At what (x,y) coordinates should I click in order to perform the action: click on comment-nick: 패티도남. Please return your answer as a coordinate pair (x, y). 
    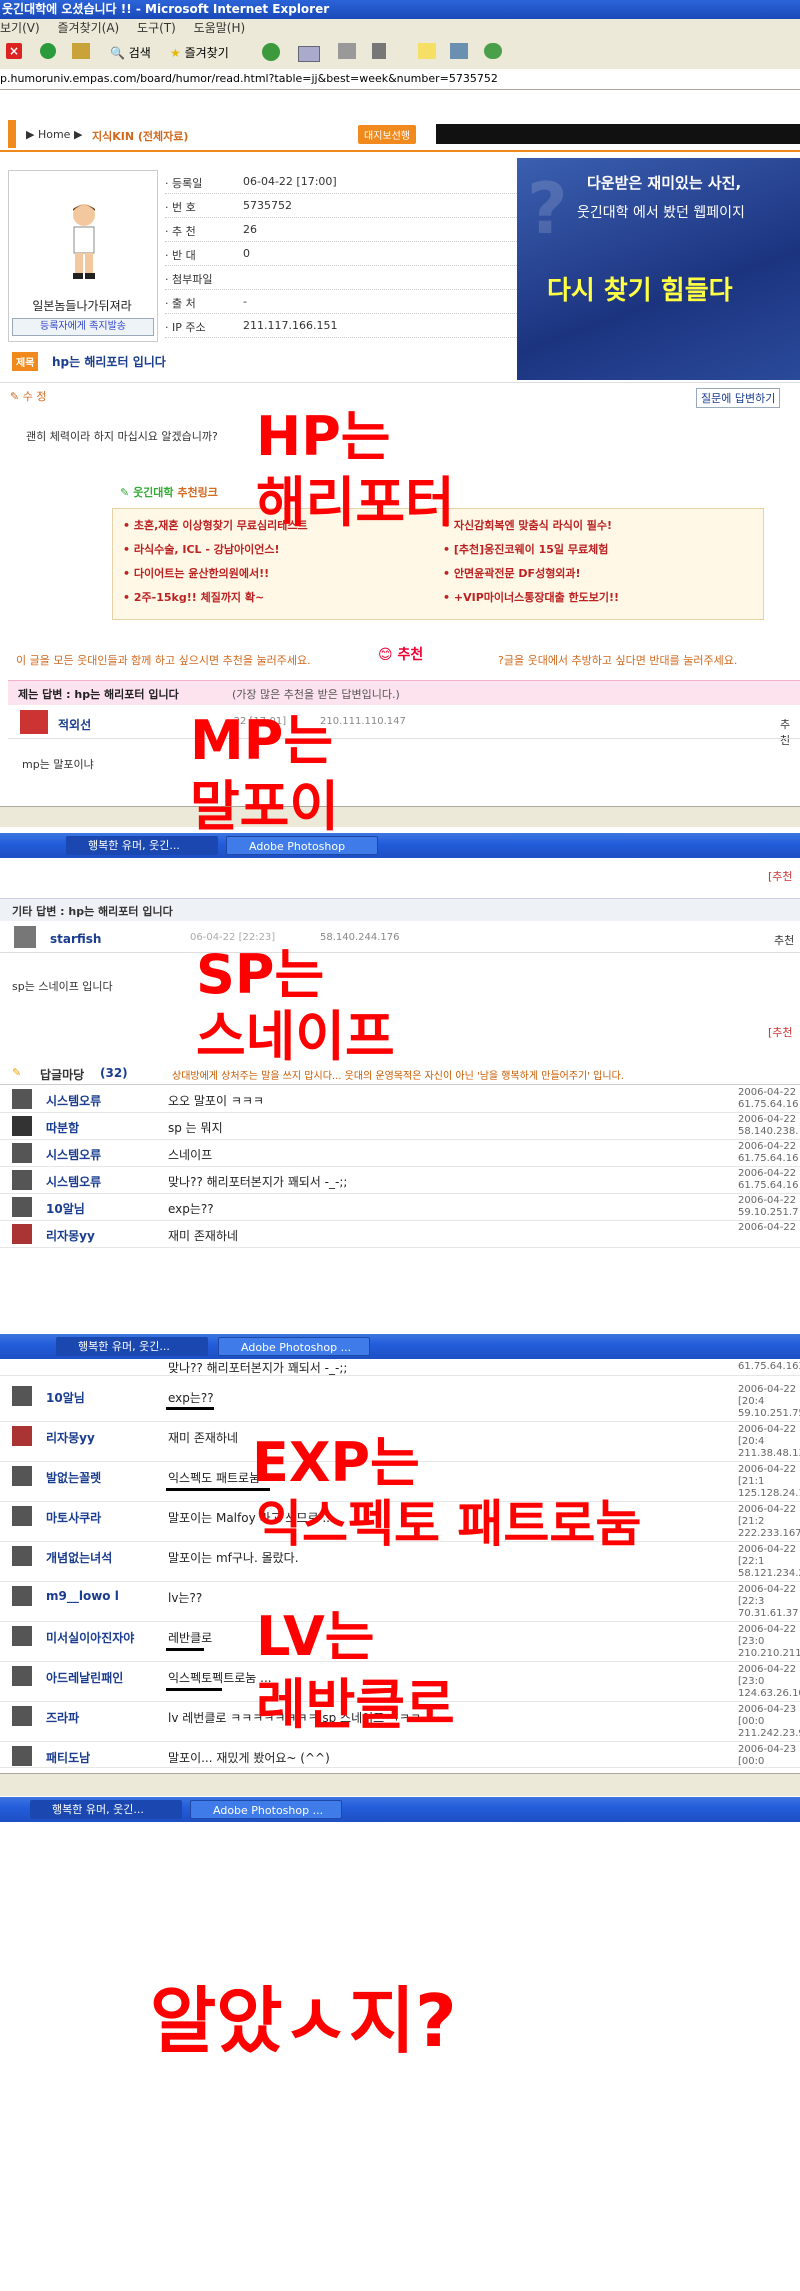
    Looking at the image, I should click on (68, 1757).